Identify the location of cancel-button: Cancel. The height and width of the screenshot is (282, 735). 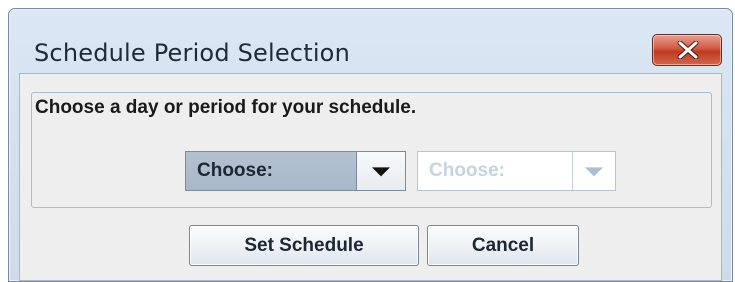
(503, 245).